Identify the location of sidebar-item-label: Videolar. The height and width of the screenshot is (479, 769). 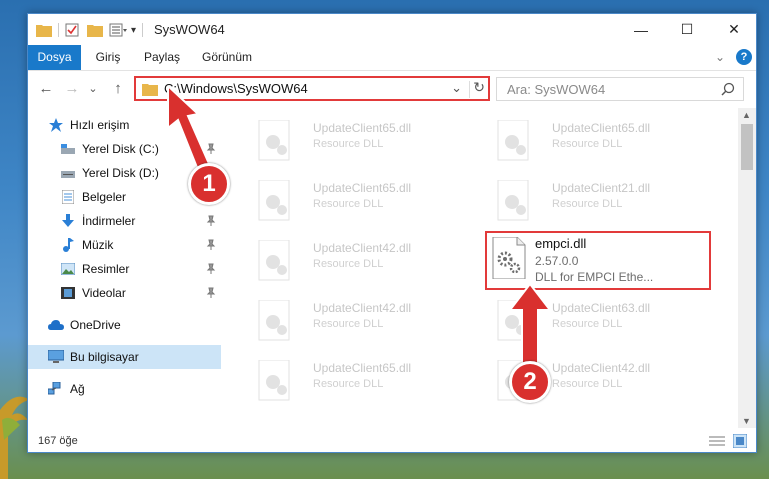
(104, 293).